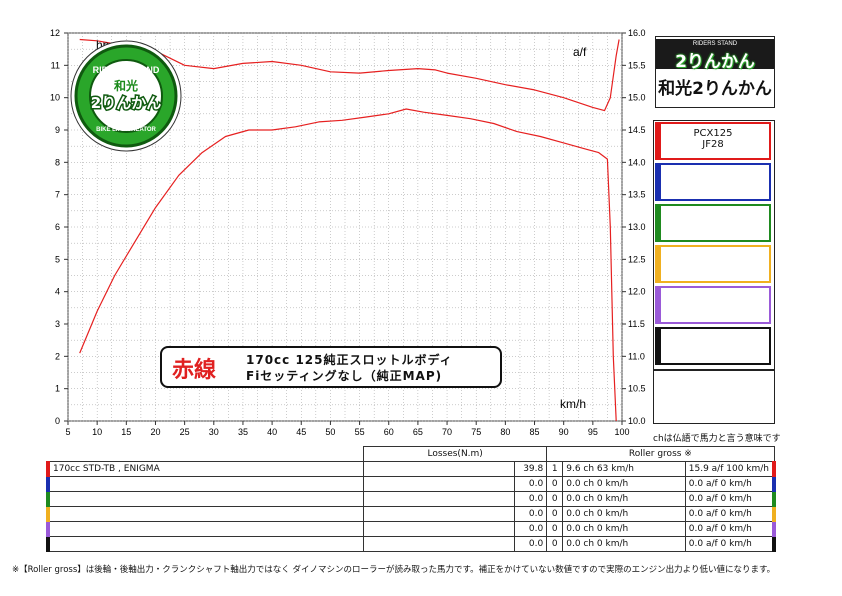 The image size is (842, 596). I want to click on brand-banner: RIDERS STAND 2りんかん, so click(715, 55).